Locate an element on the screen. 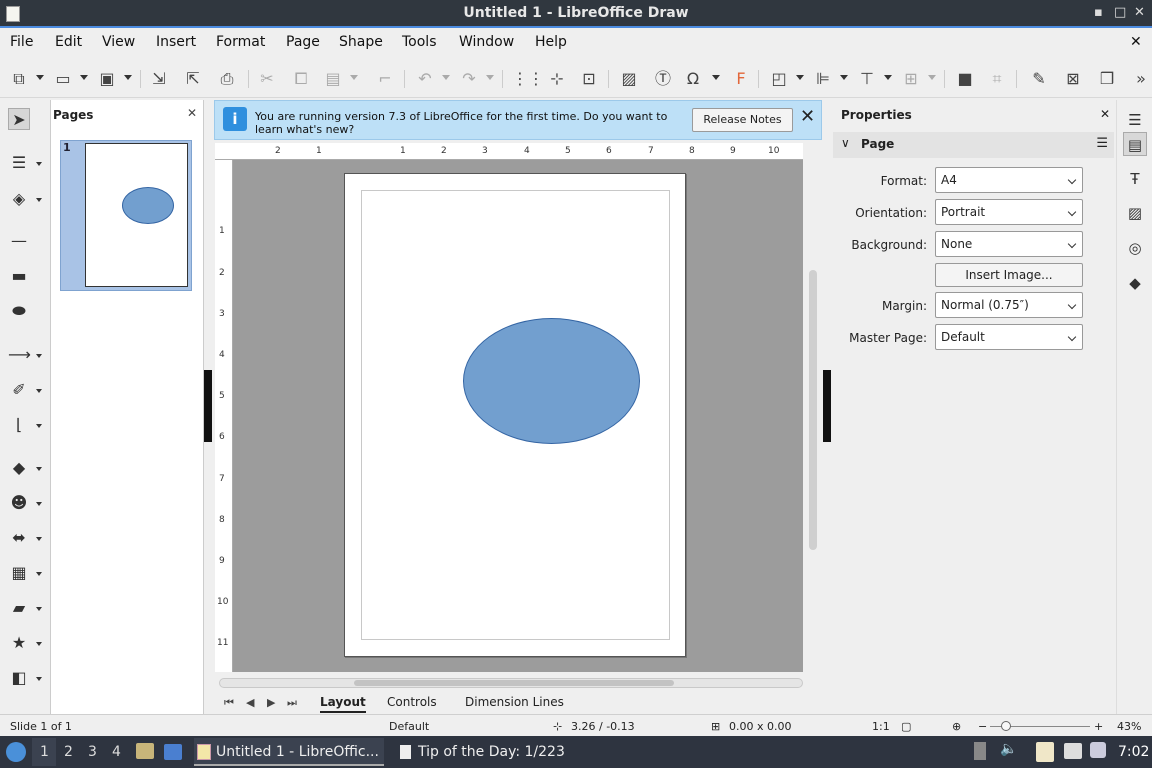 Image resolution: width=1152 pixels, height=768 pixels. toggle-extrusion-icon: ❒ is located at coordinates (1107, 79).